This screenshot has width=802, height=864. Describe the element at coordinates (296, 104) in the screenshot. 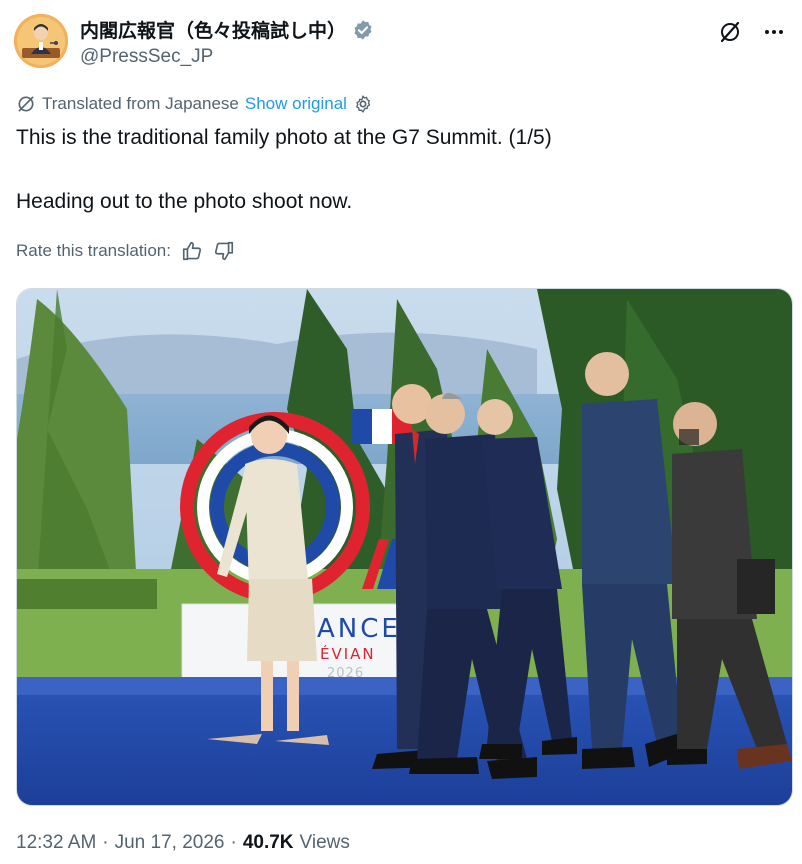

I see `show-original-link: Show original` at that location.